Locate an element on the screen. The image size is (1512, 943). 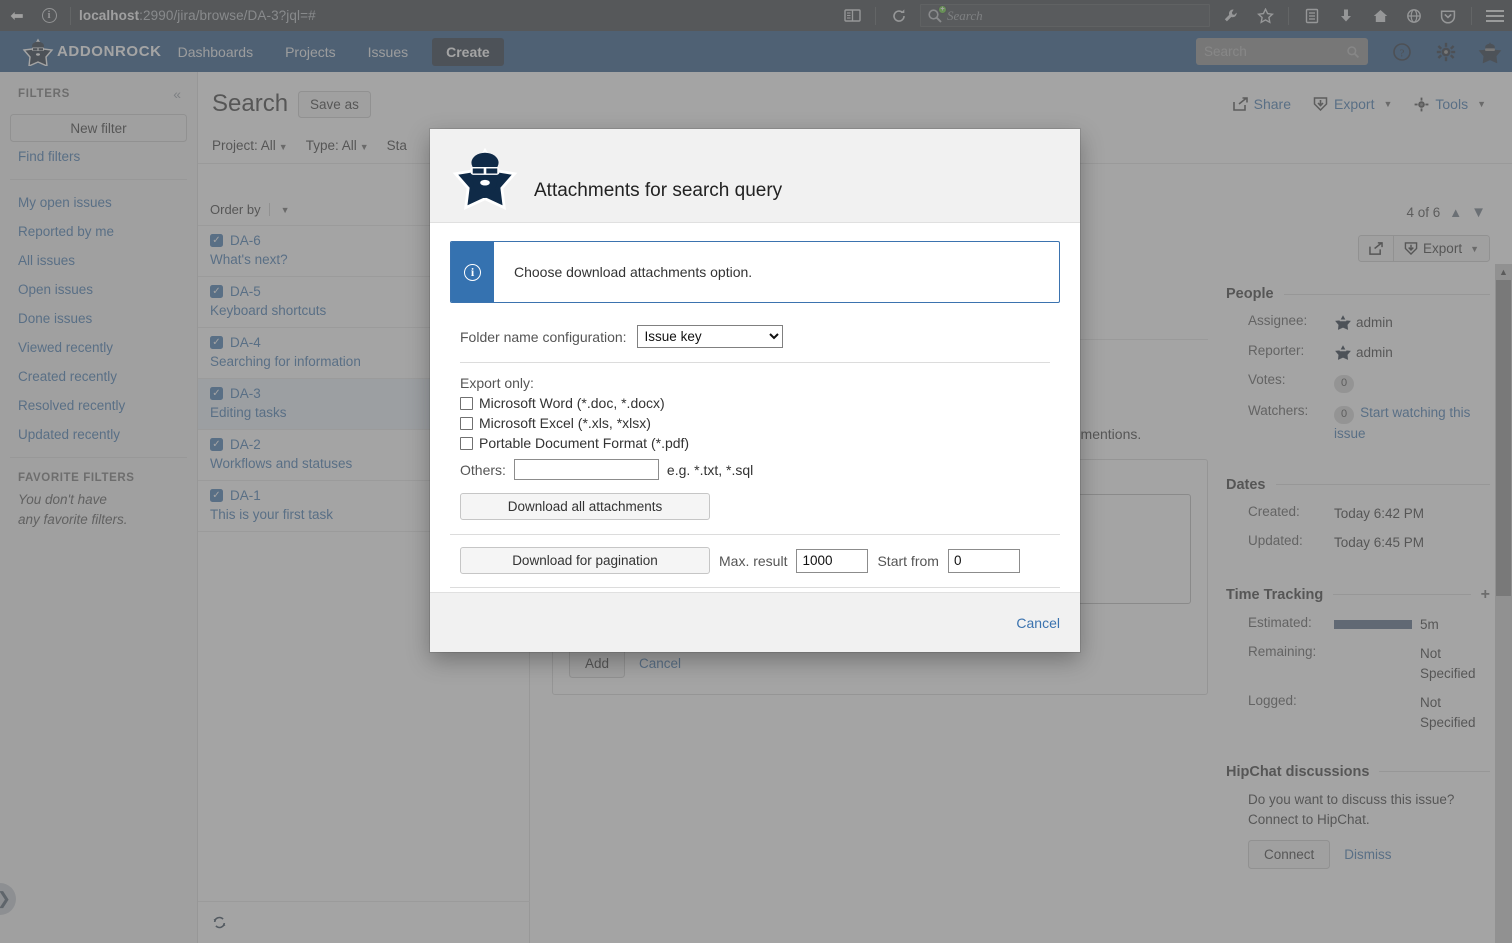
star-icon is located at coordinates (1265, 15).